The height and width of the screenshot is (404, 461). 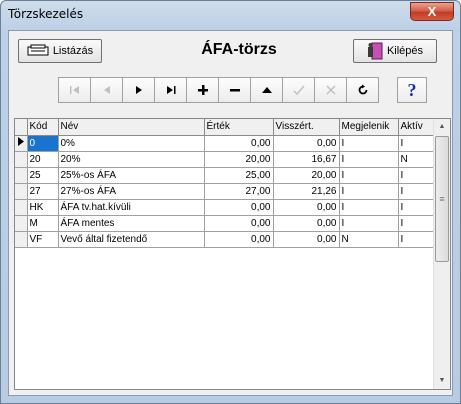 I want to click on listazas-label: Listázás, so click(x=73, y=51).